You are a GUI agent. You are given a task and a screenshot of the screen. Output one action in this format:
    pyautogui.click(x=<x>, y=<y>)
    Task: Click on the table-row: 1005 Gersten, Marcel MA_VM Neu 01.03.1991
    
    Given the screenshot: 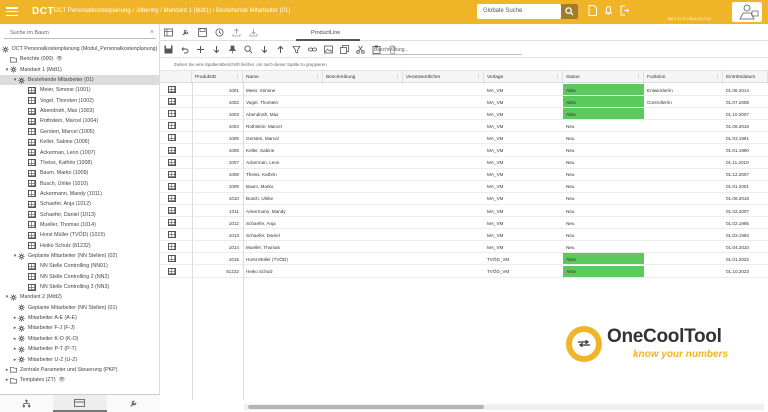 What is the action you would take?
    pyautogui.click(x=464, y=138)
    